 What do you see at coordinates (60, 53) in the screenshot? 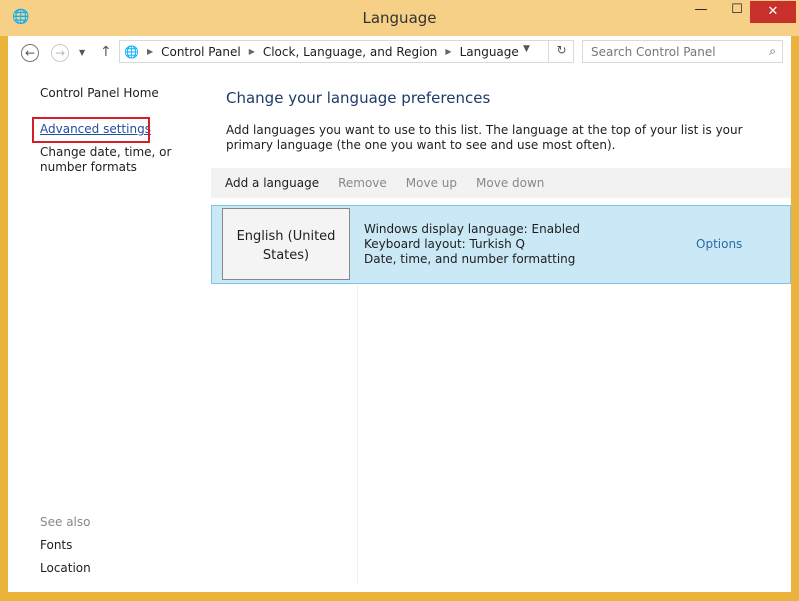
I see `forward-arrow-icon: →` at bounding box center [60, 53].